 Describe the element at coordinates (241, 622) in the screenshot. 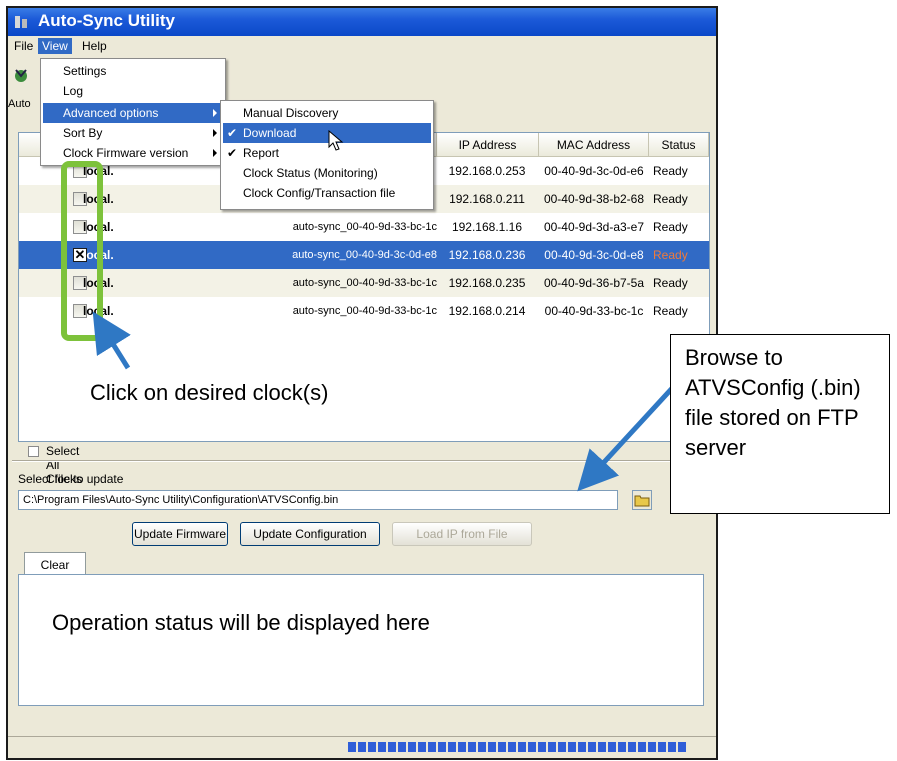

I see `annotation-status: Operation status will be displayed here` at that location.